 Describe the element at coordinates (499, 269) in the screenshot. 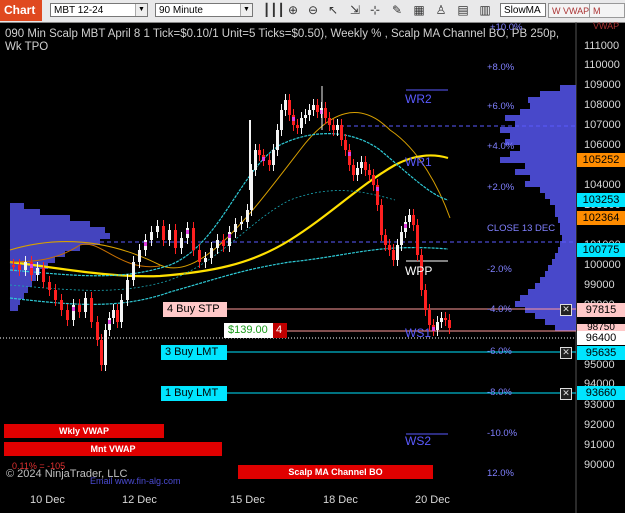

I see `pct-label: -2.0%` at that location.